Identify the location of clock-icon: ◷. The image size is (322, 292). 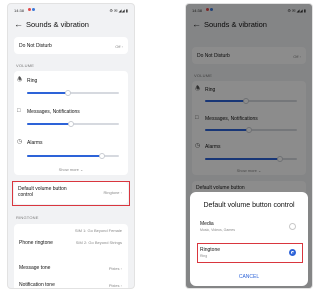
(20, 142).